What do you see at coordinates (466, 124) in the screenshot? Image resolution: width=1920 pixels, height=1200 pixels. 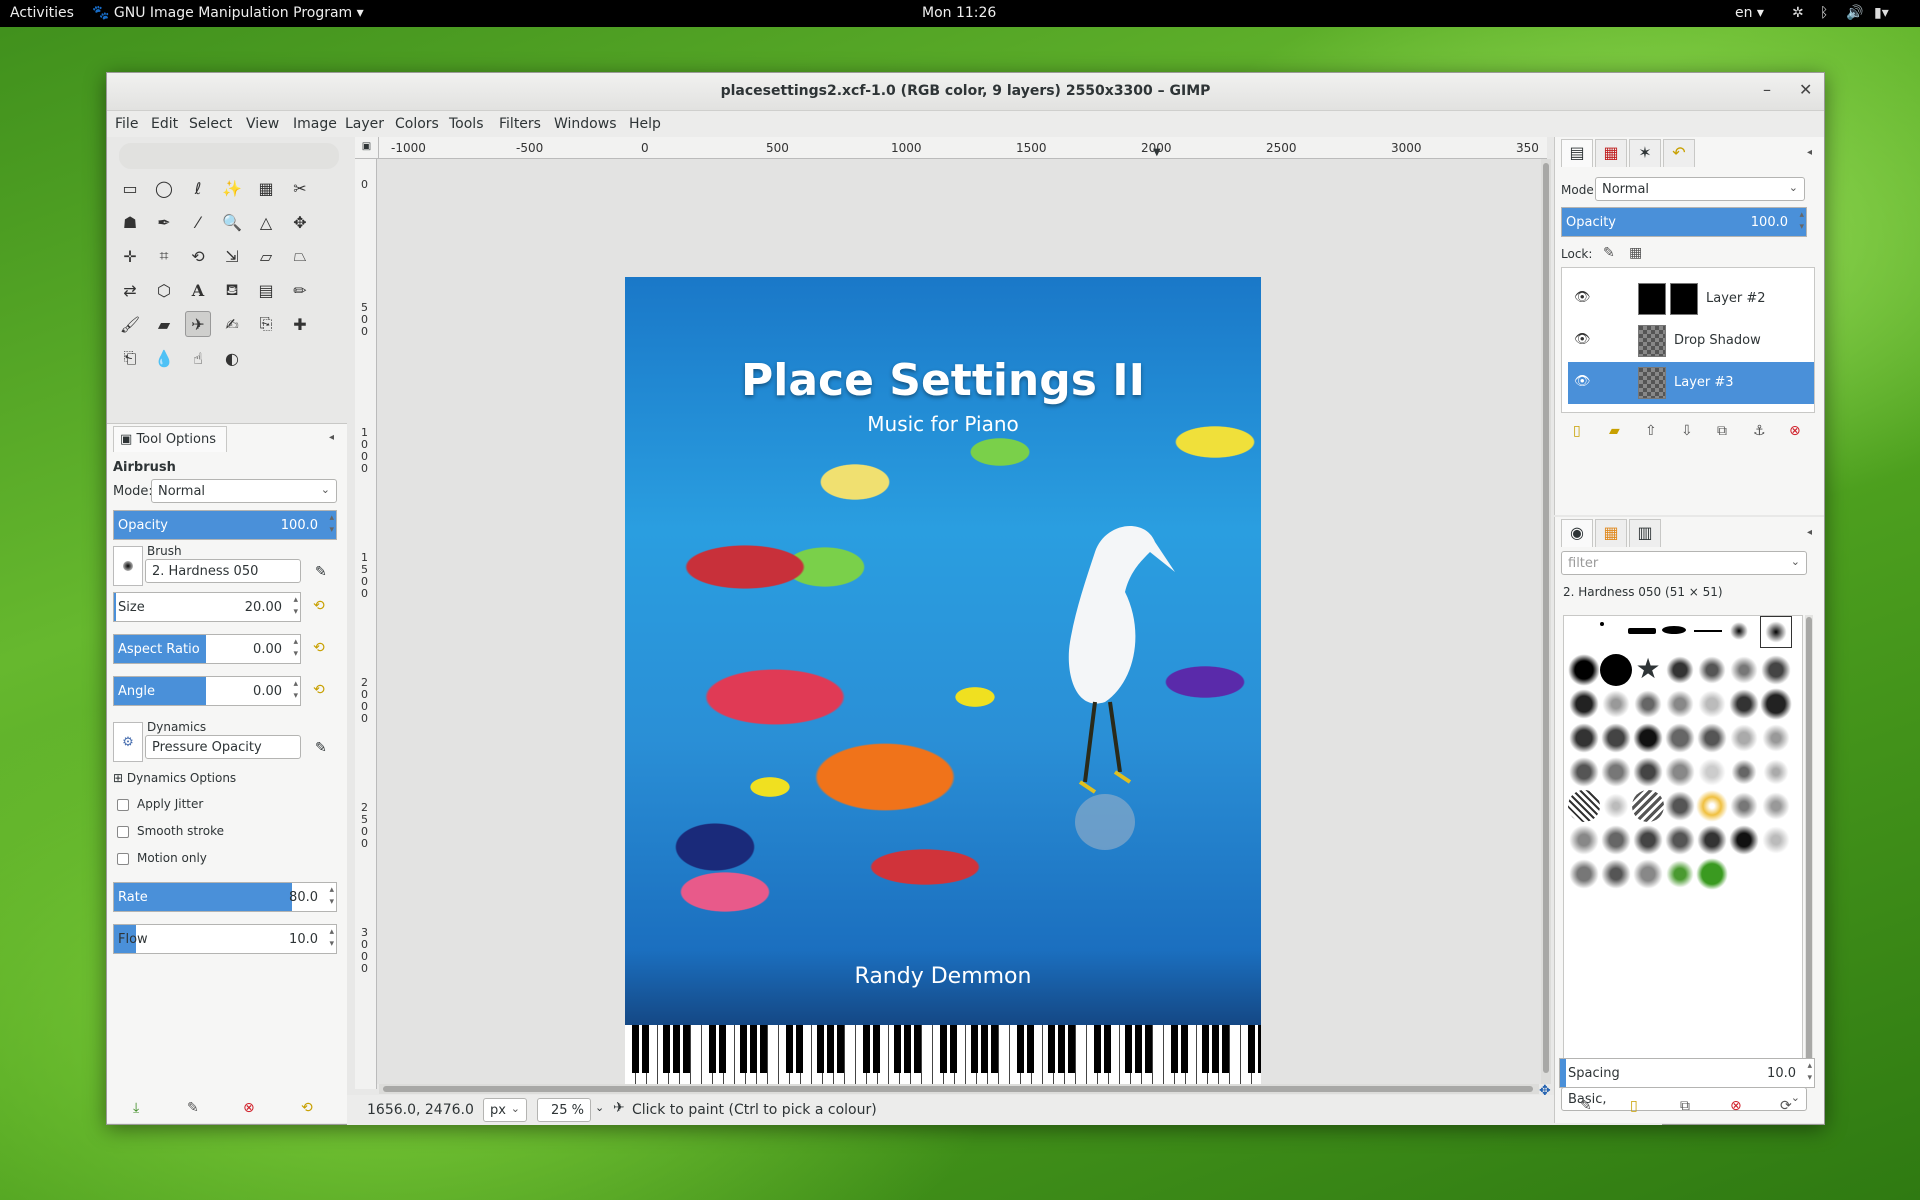 I see `menu-tools: Tools` at bounding box center [466, 124].